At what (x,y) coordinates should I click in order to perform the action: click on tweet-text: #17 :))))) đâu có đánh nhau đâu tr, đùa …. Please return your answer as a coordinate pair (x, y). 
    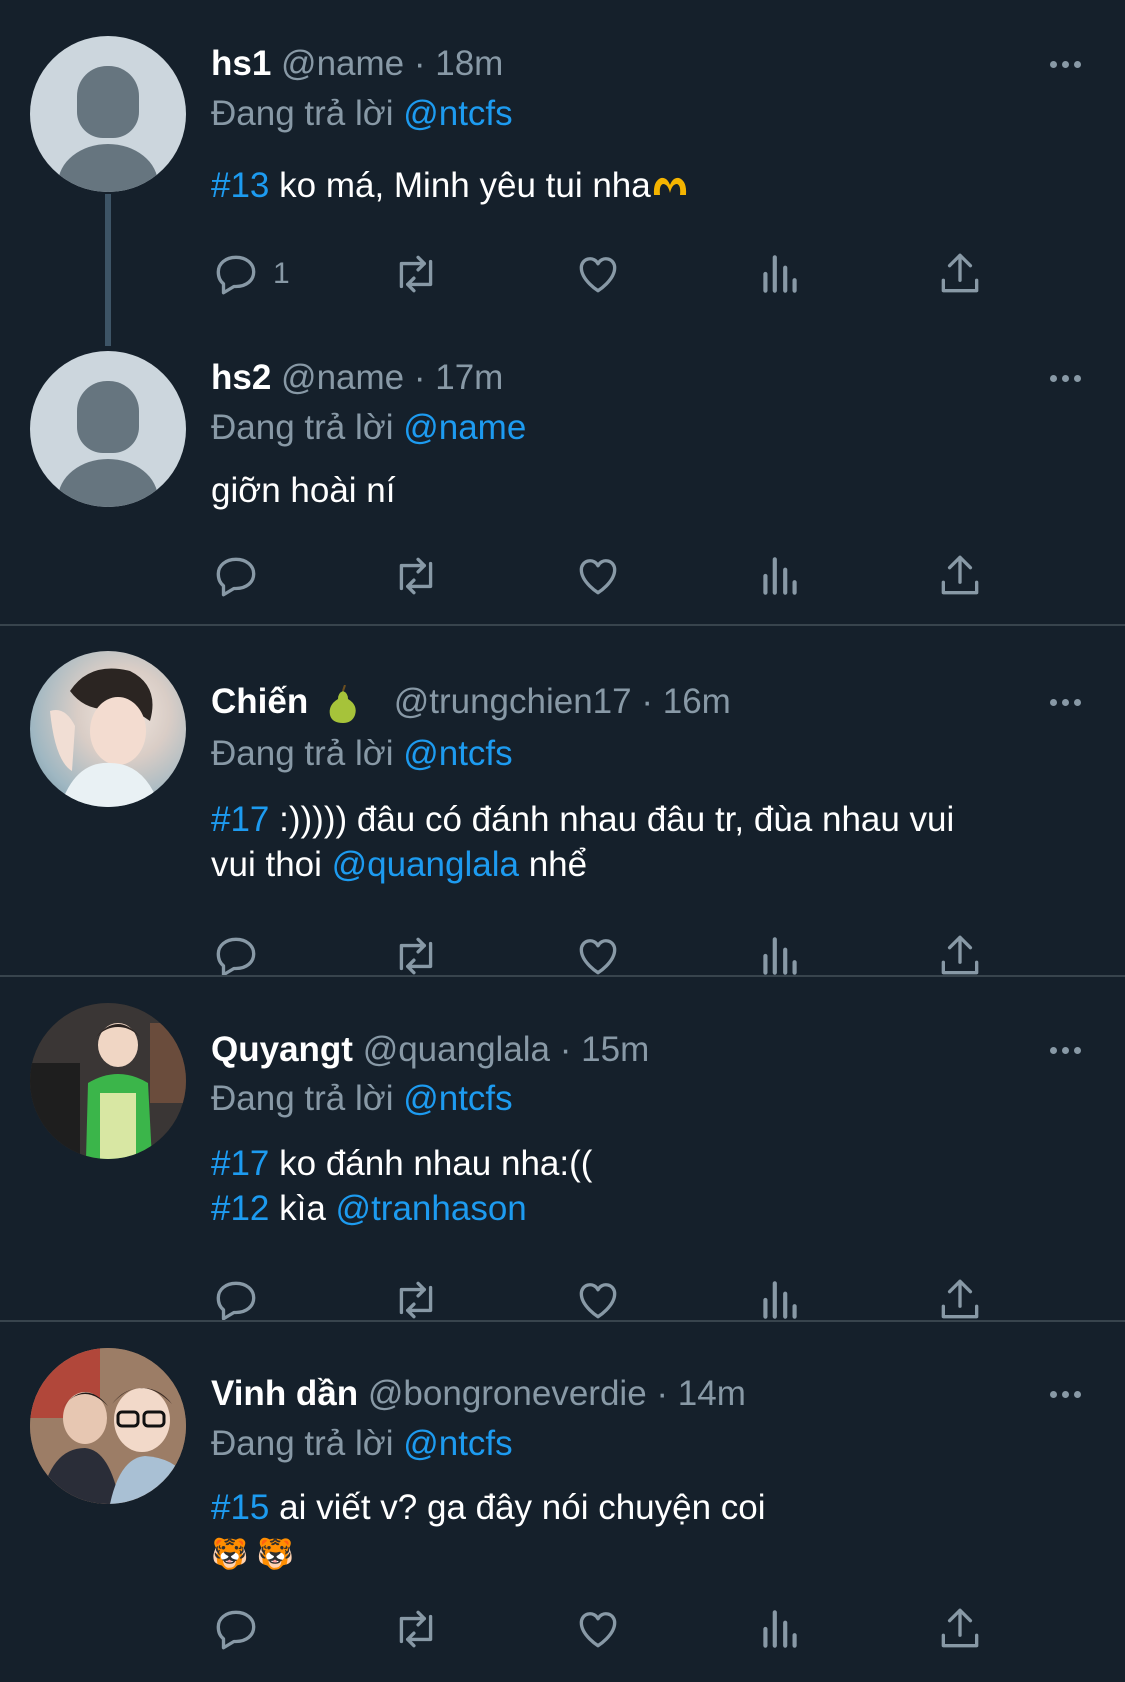
    Looking at the image, I should click on (641, 842).